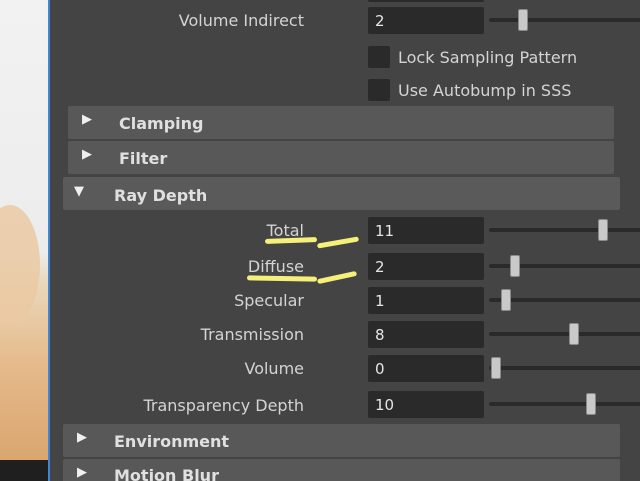 The image size is (640, 481). I want to click on volume-slider, so click(564, 368).